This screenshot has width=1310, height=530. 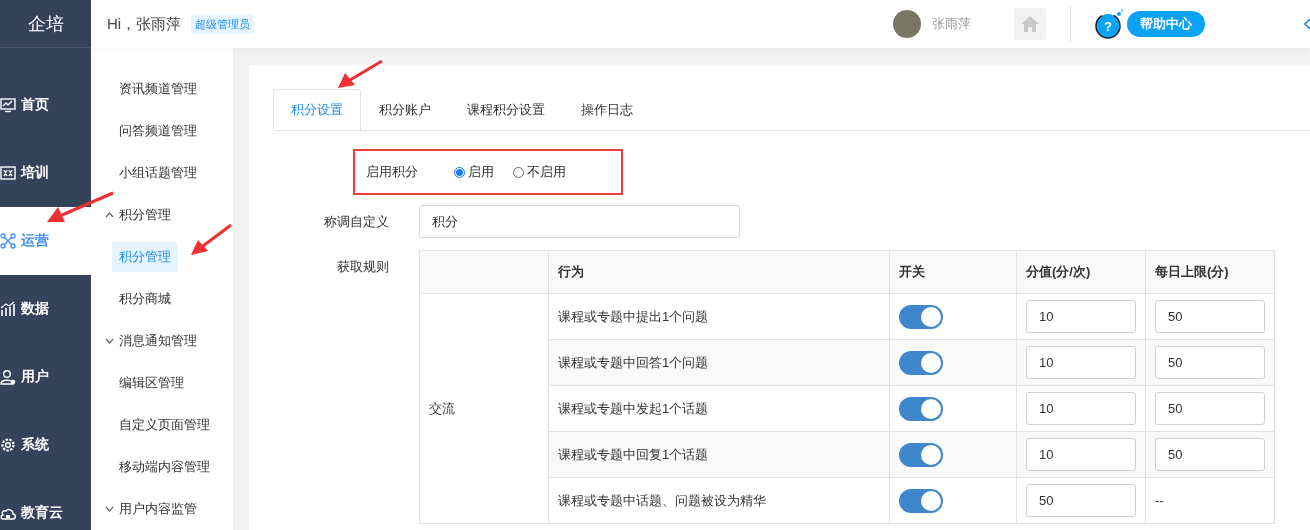 What do you see at coordinates (8, 241) in the screenshot?
I see `network-icon` at bounding box center [8, 241].